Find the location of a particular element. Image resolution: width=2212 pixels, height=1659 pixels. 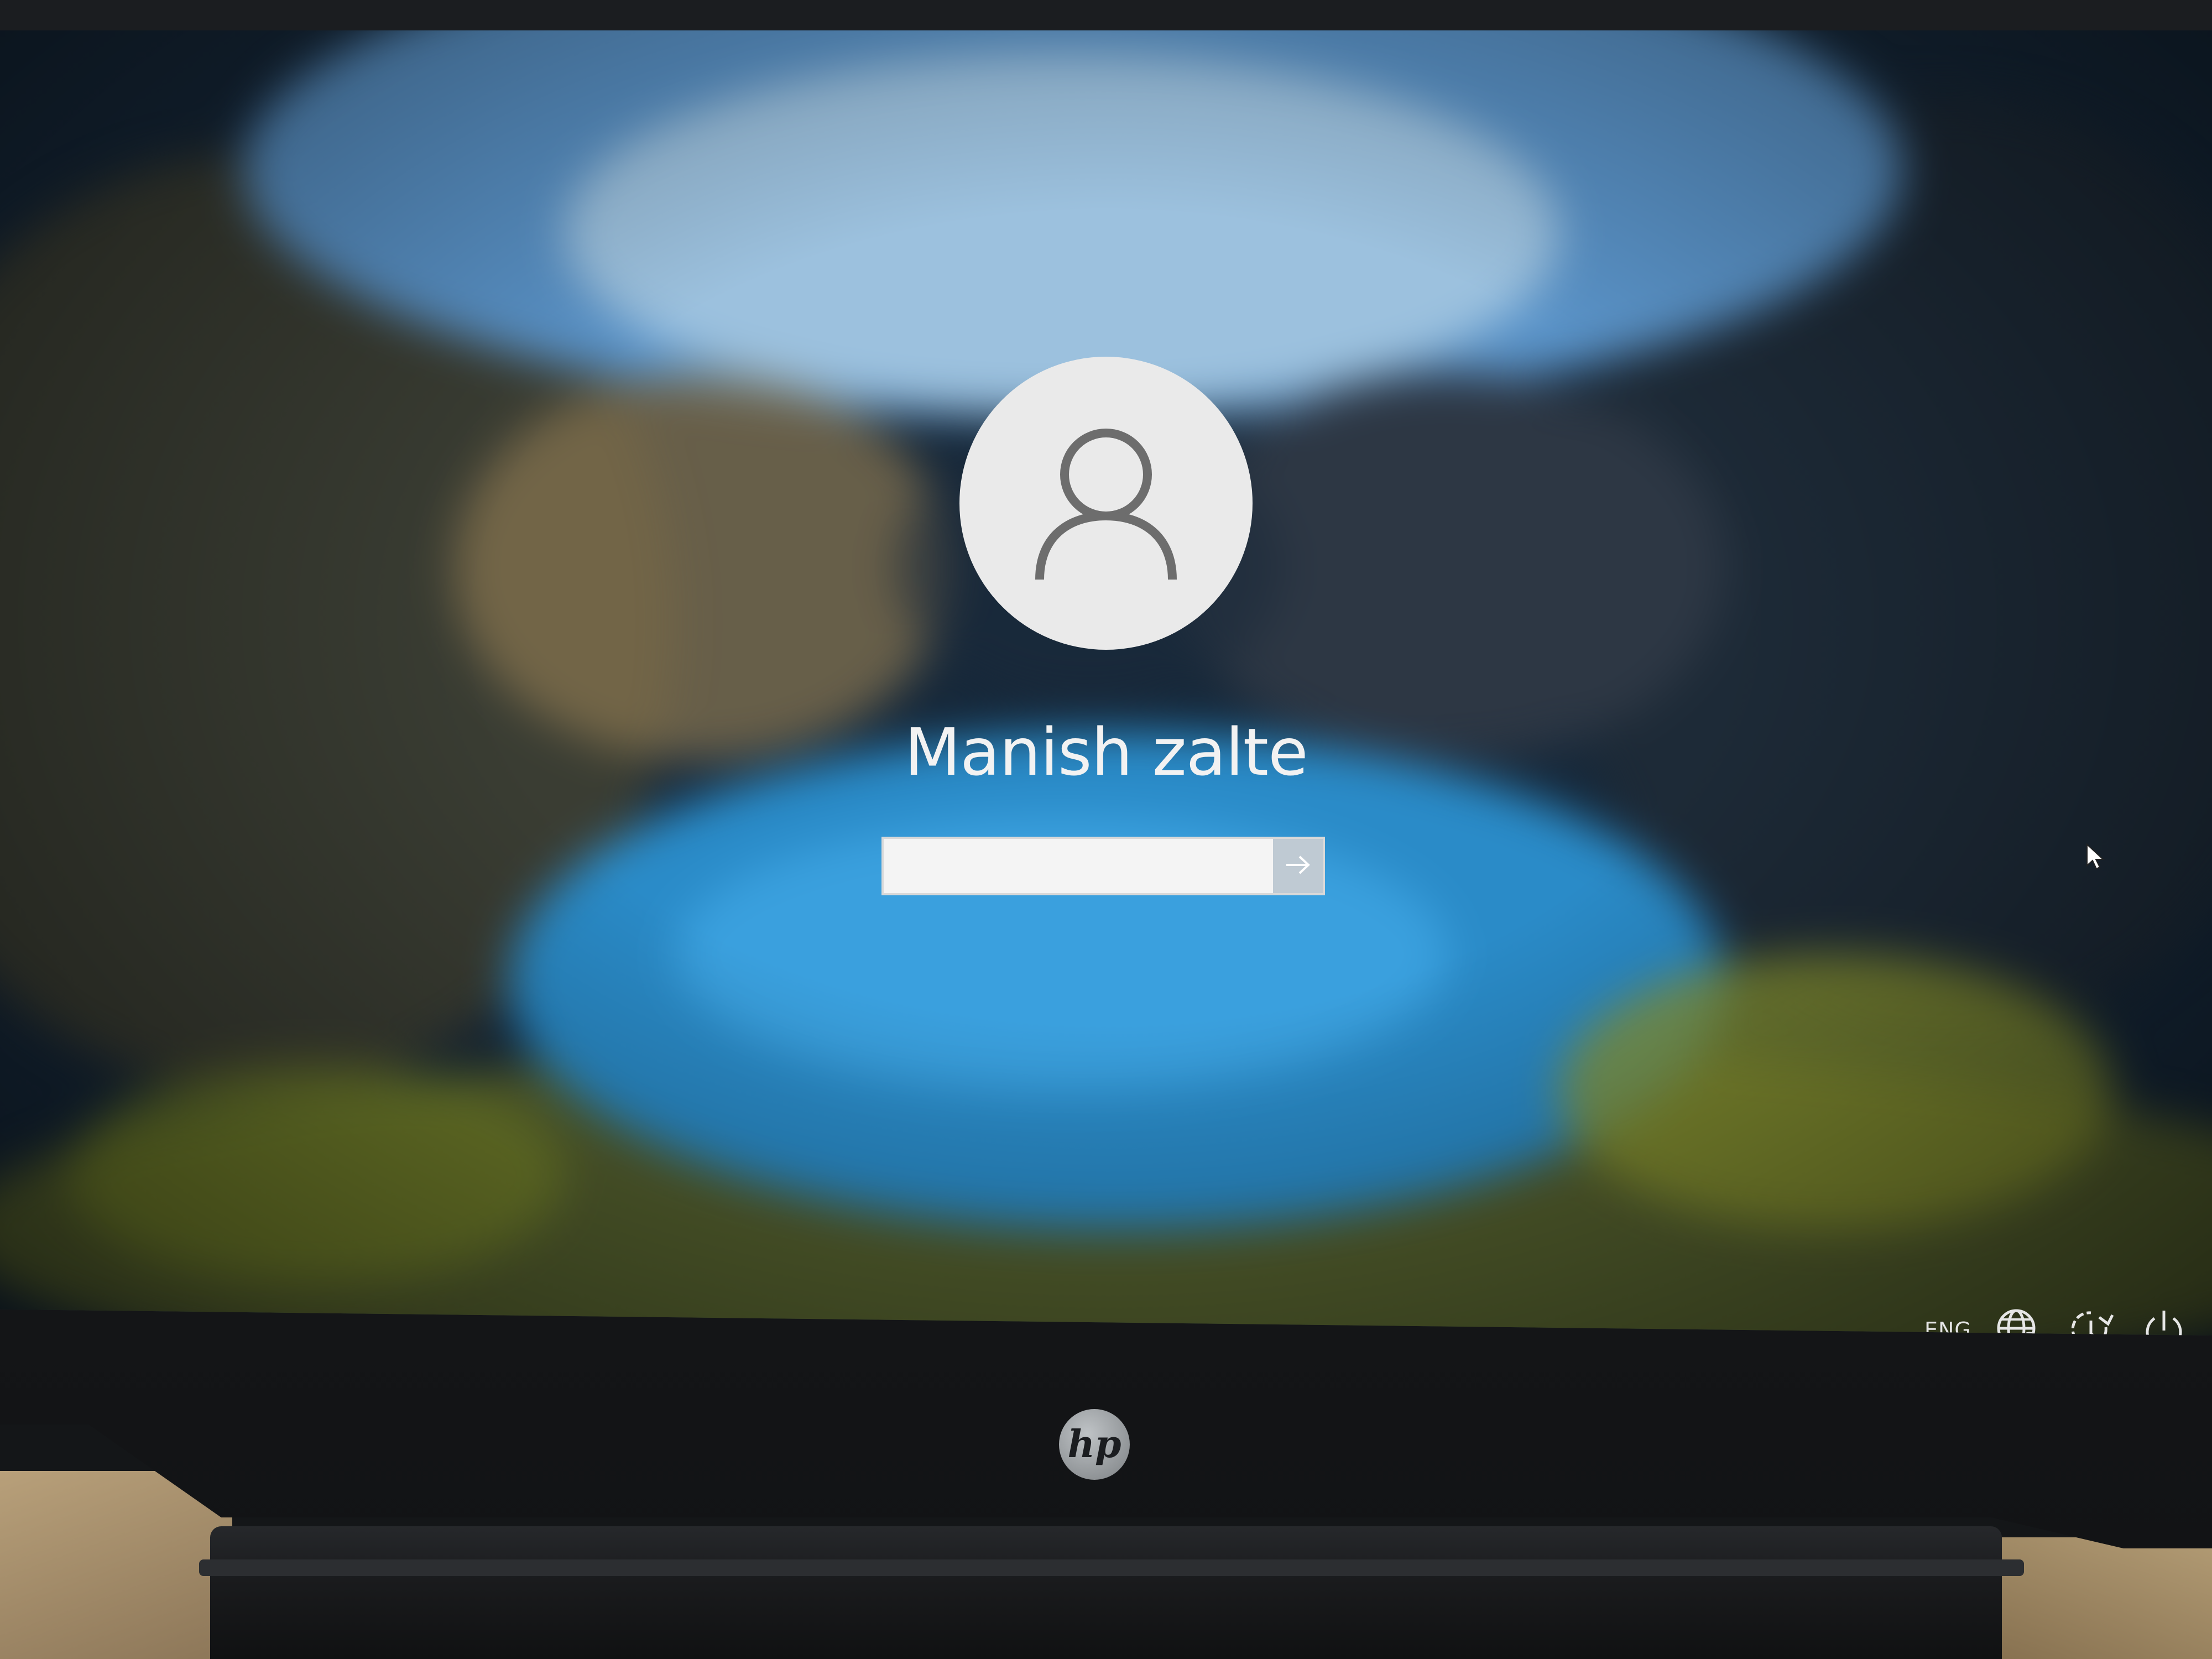

submit-button is located at coordinates (1298, 866).